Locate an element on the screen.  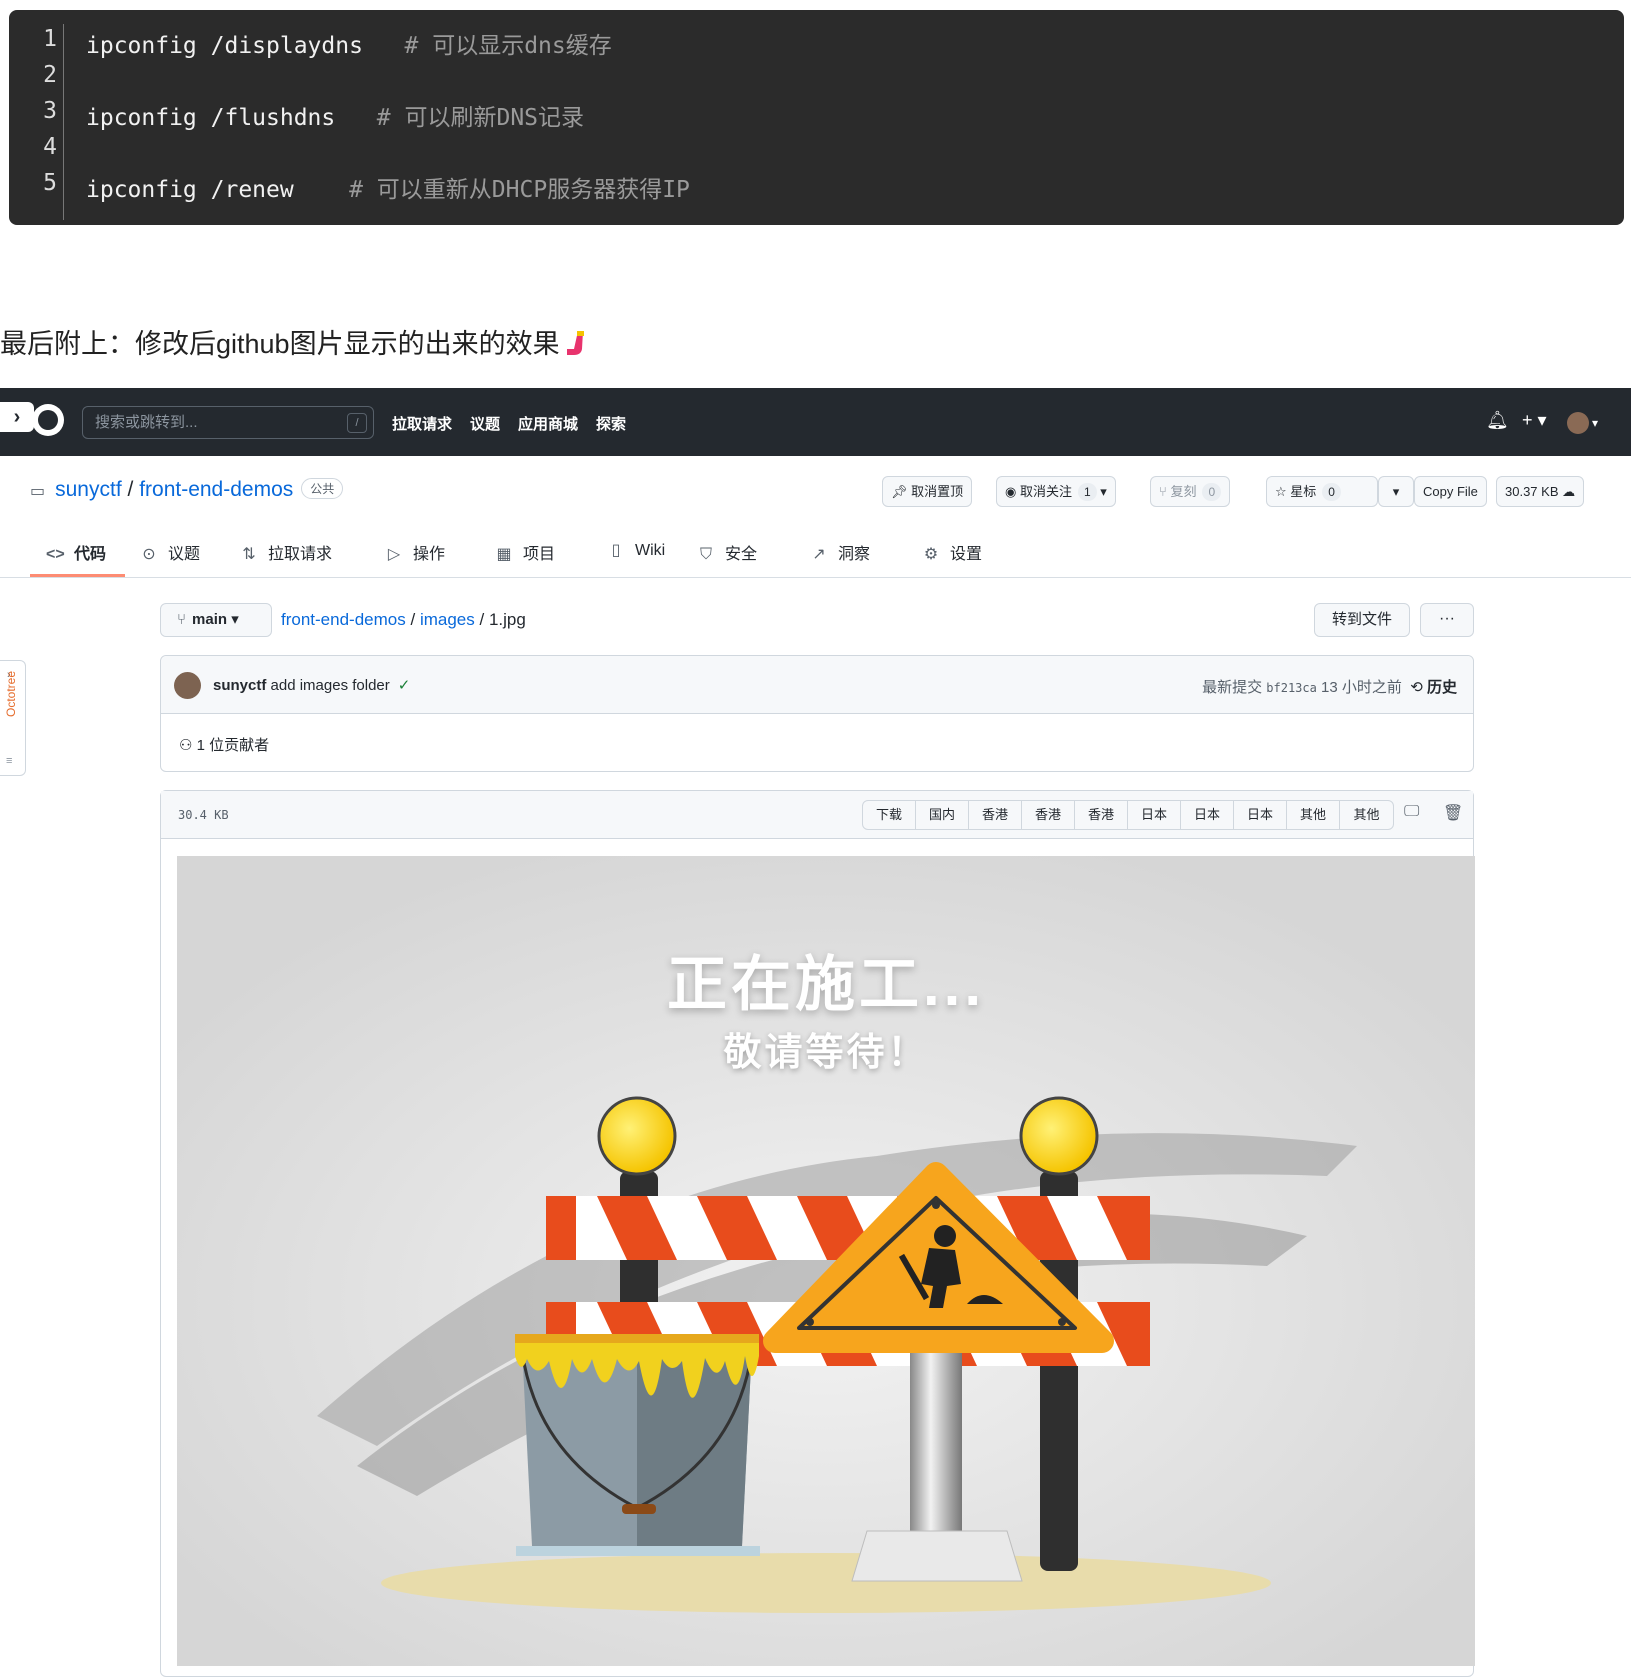
octotree-label: Octotree is located at coordinates (11, 693).